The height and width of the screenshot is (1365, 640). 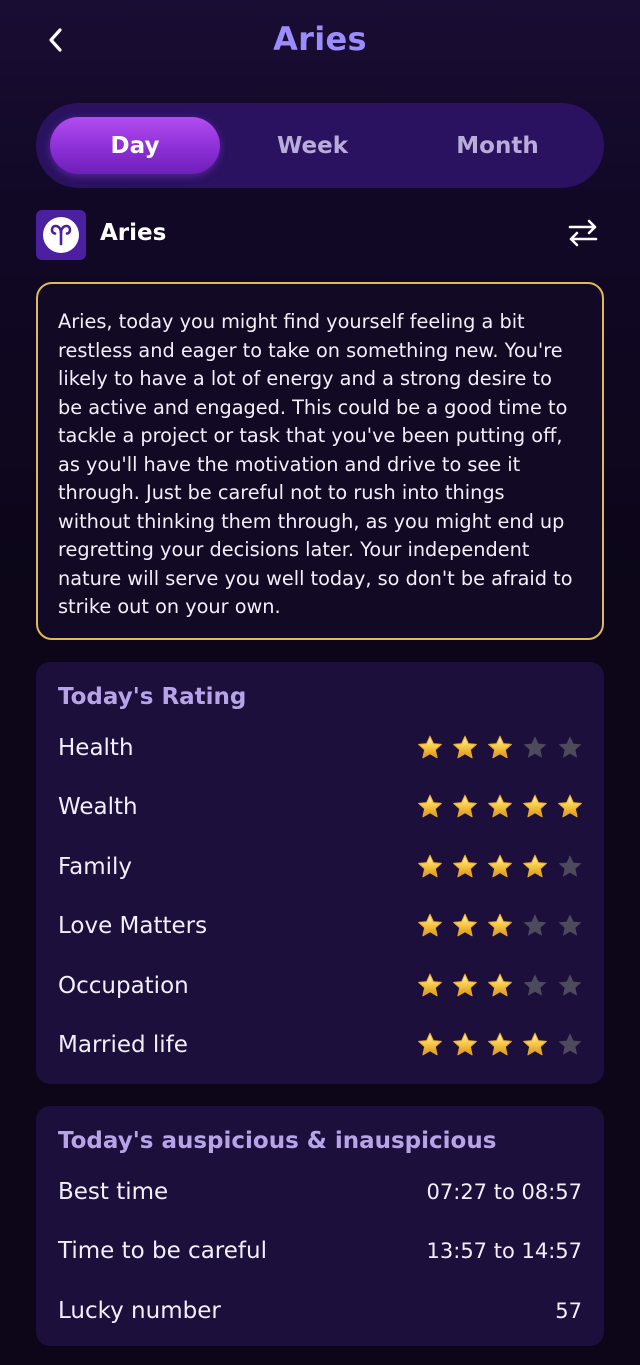 What do you see at coordinates (321, 748) in the screenshot?
I see `rating-row-health: Health` at bounding box center [321, 748].